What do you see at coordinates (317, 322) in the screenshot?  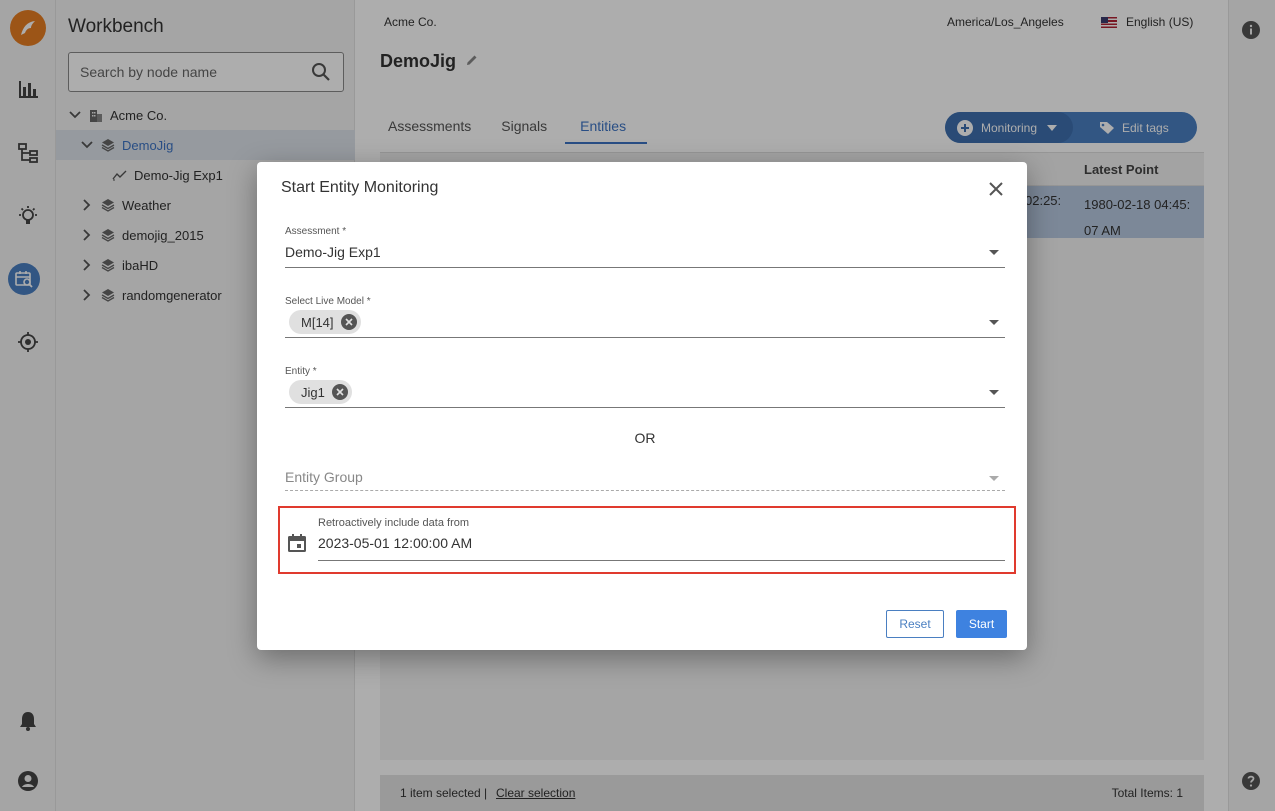 I see `chip-label: M[14]` at bounding box center [317, 322].